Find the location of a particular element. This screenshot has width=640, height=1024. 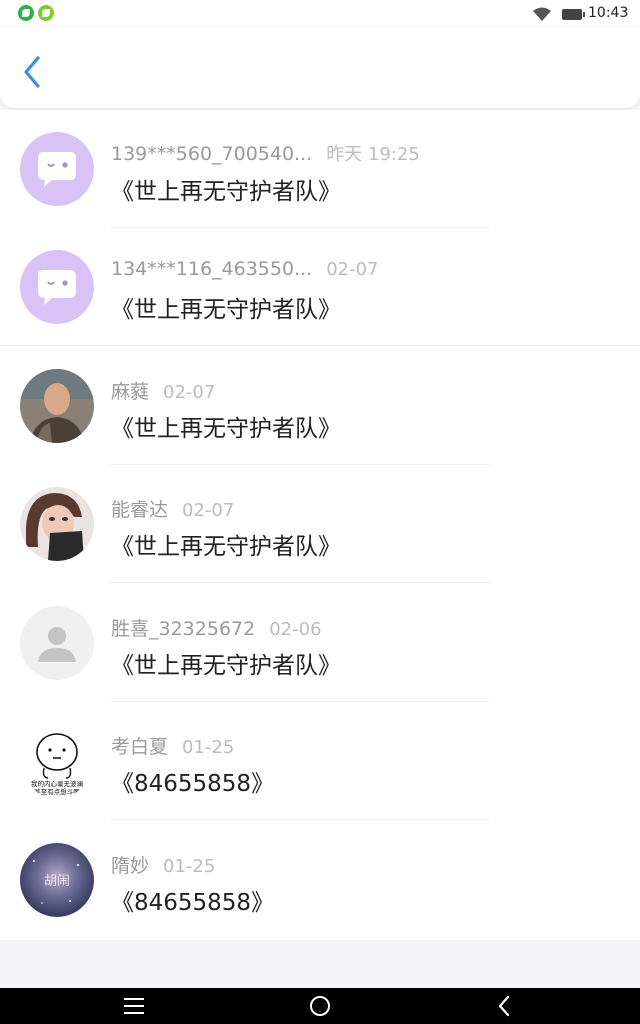

message-meta: 134***116_463550... 02-07 is located at coordinates (245, 269).